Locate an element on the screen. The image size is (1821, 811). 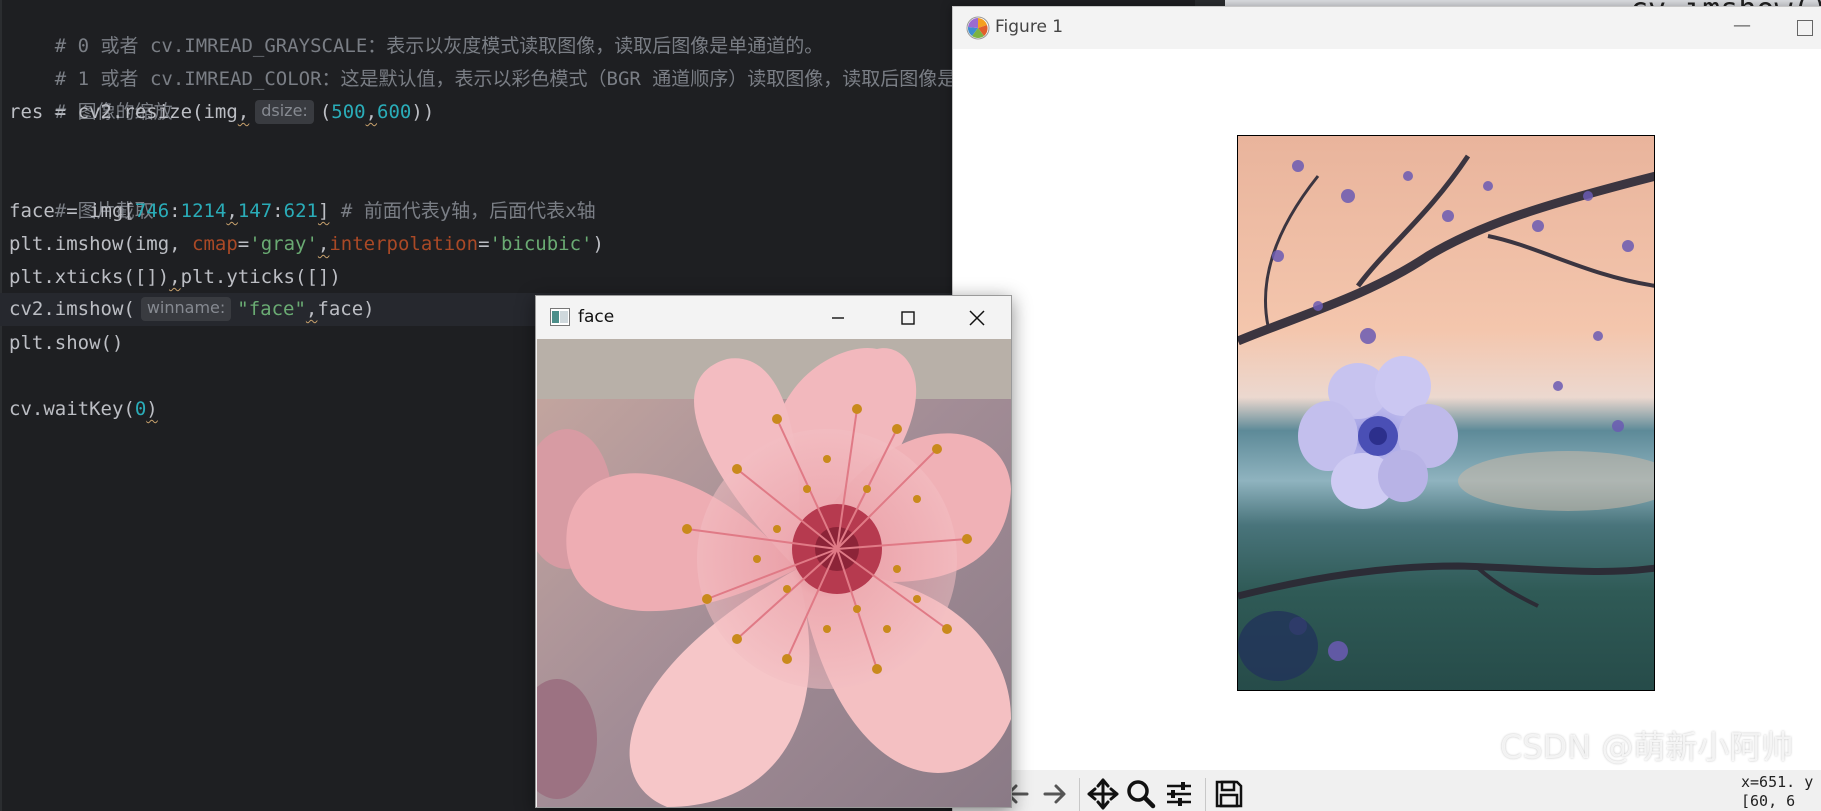
face-close-button is located at coordinates (977, 317).